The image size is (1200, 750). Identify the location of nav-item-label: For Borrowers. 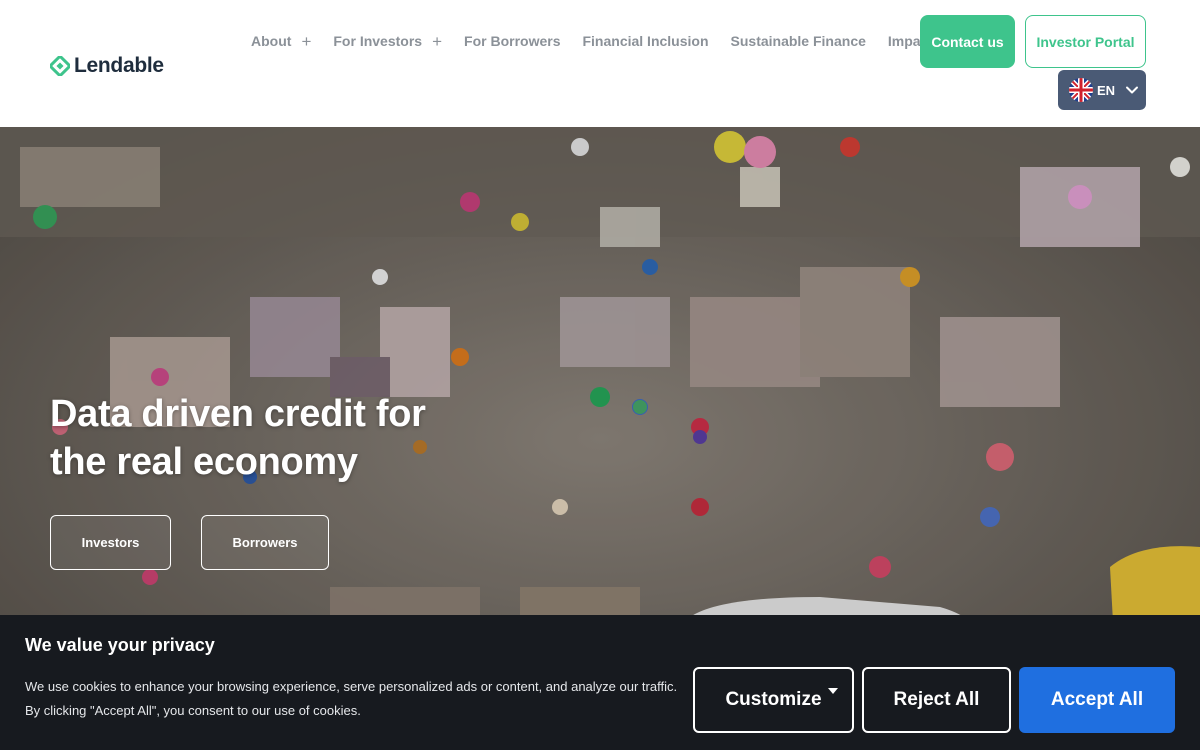
(512, 41).